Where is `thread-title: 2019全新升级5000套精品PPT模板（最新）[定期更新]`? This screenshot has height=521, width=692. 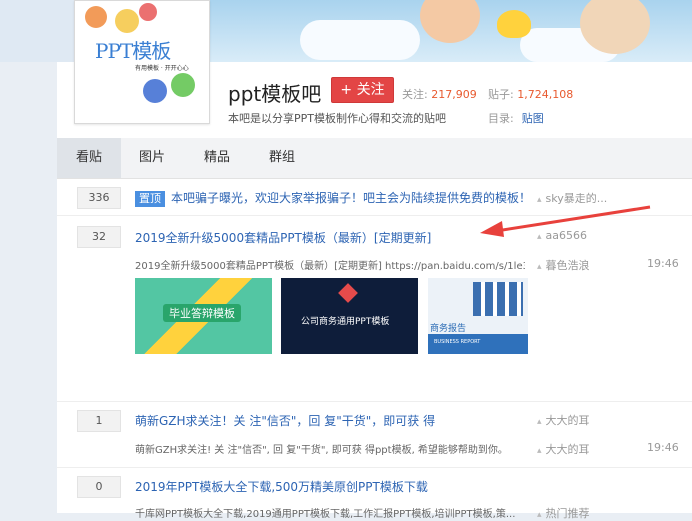 thread-title: 2019全新升级5000套精品PPT模板（最新）[定期更新] is located at coordinates (283, 237).